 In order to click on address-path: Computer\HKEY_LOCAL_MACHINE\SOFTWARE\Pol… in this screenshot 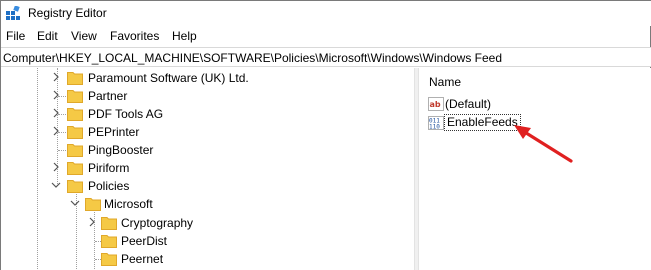, I will do `click(252, 58)`.